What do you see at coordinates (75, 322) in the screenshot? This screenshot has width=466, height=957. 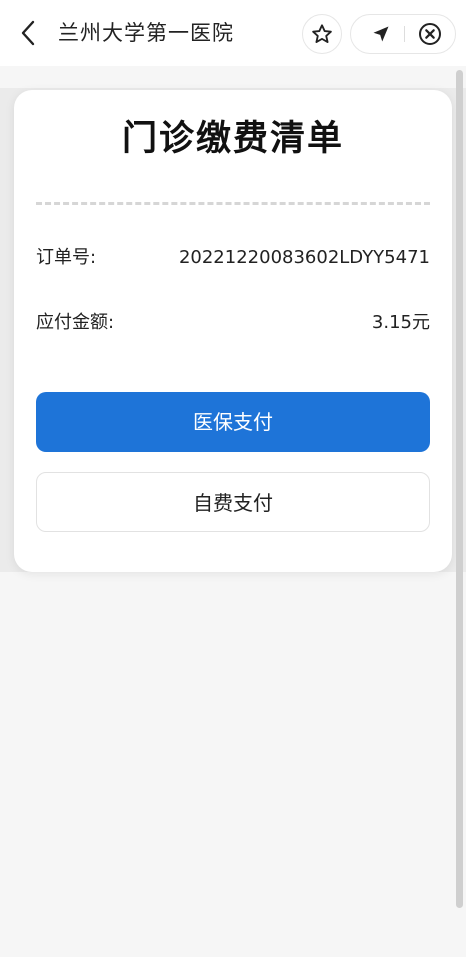 I see `amount-due-label: 应付金额:` at bounding box center [75, 322].